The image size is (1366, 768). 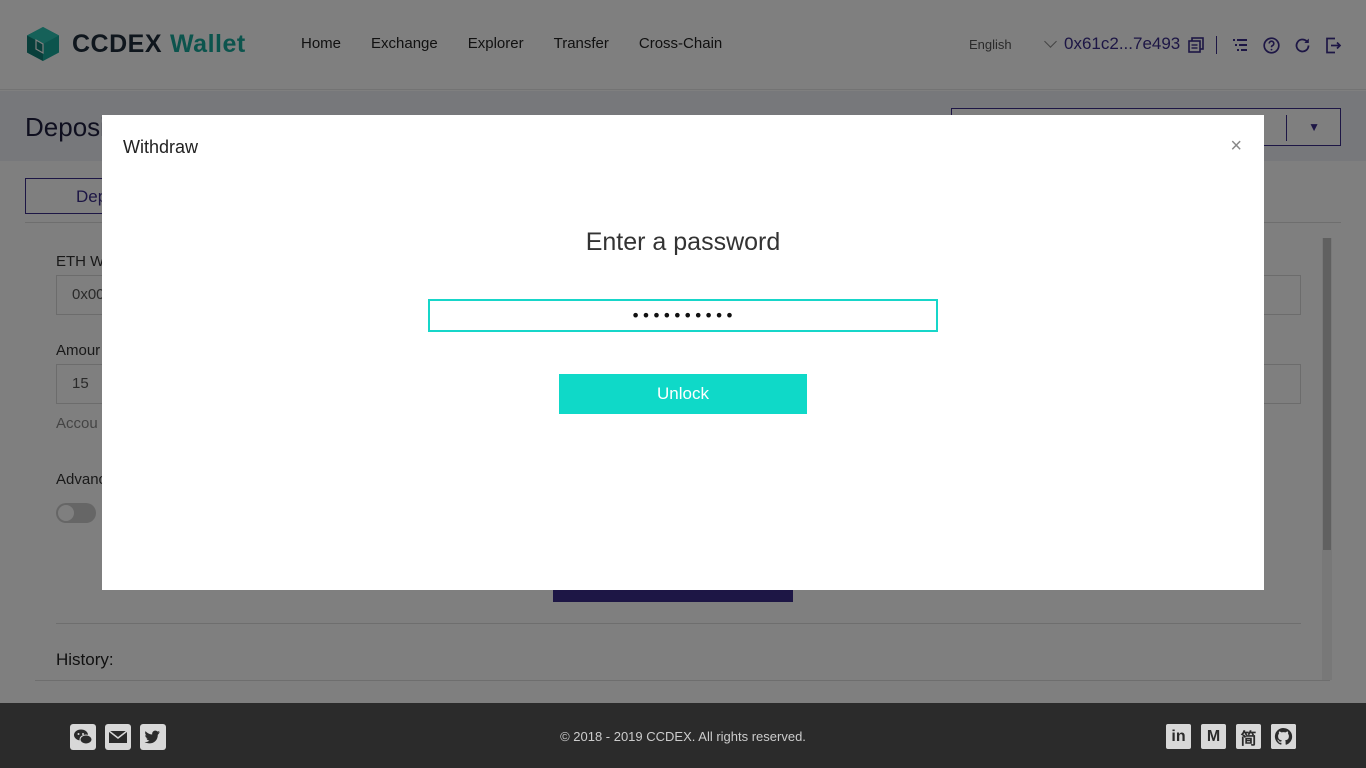 I want to click on modal-heading: Enter a password, so click(x=683, y=242).